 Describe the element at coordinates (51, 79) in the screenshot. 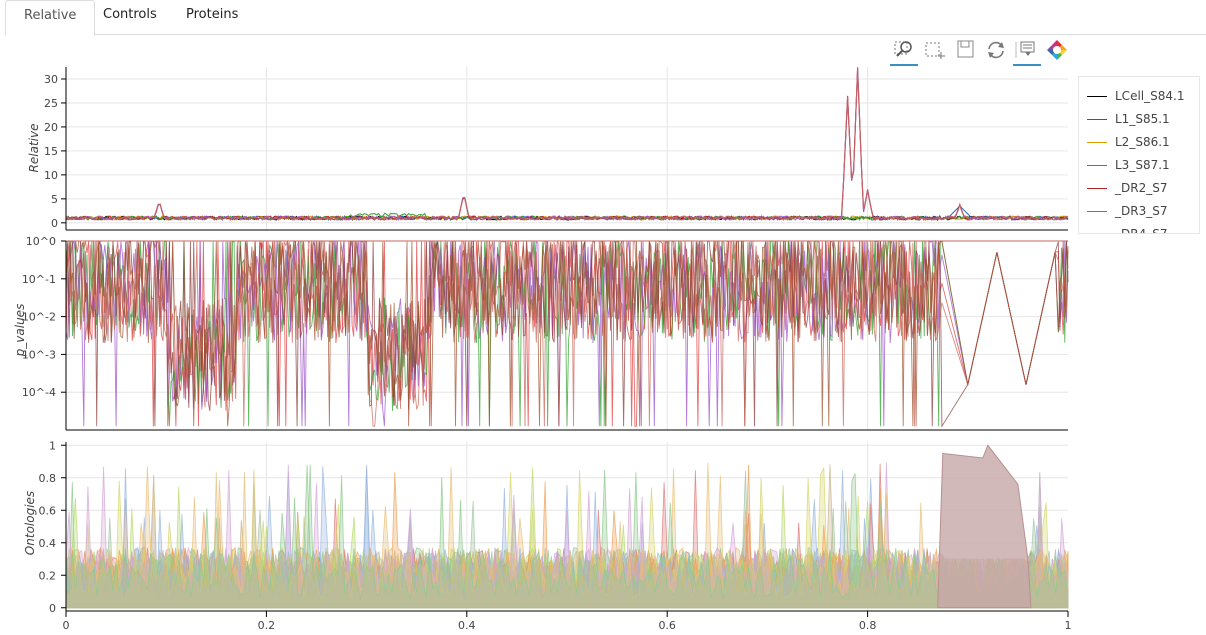

I see `relative-y-tick-label: 30` at that location.